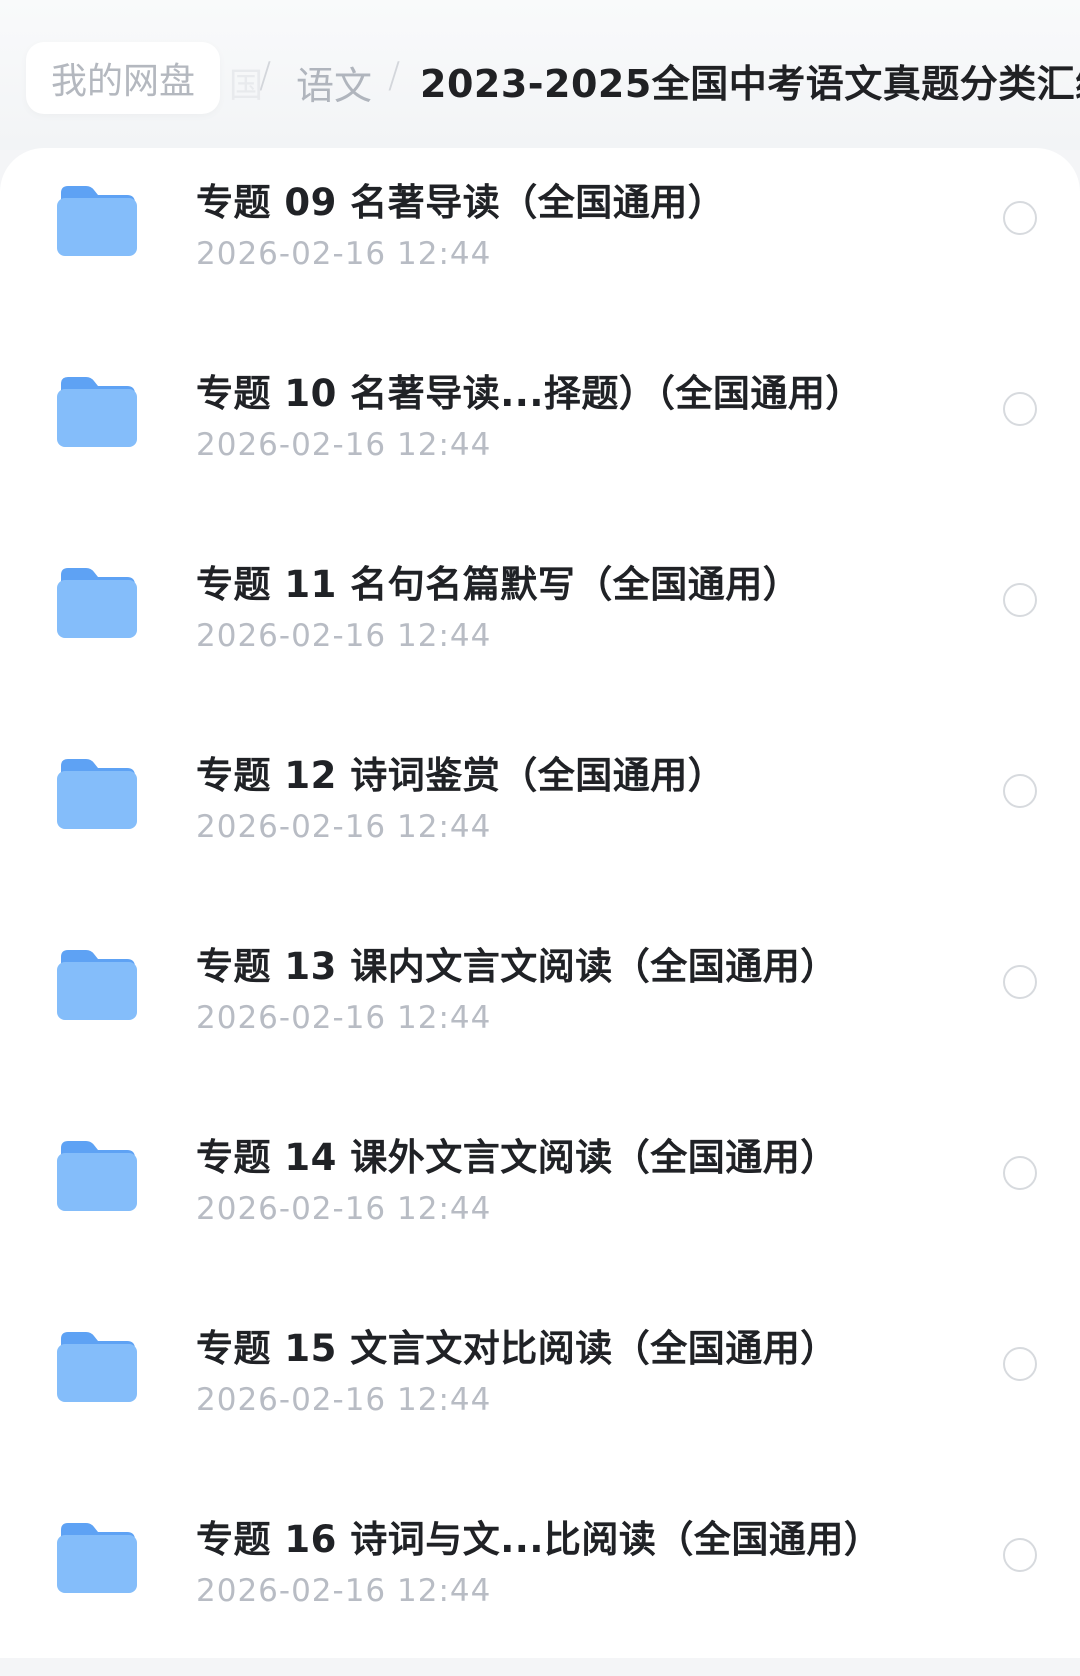 This screenshot has height=1676, width=1080. What do you see at coordinates (540, 243) in the screenshot?
I see `folder-row: 专题 09 名著导读（全国通用） 2026-02-16 12:44` at bounding box center [540, 243].